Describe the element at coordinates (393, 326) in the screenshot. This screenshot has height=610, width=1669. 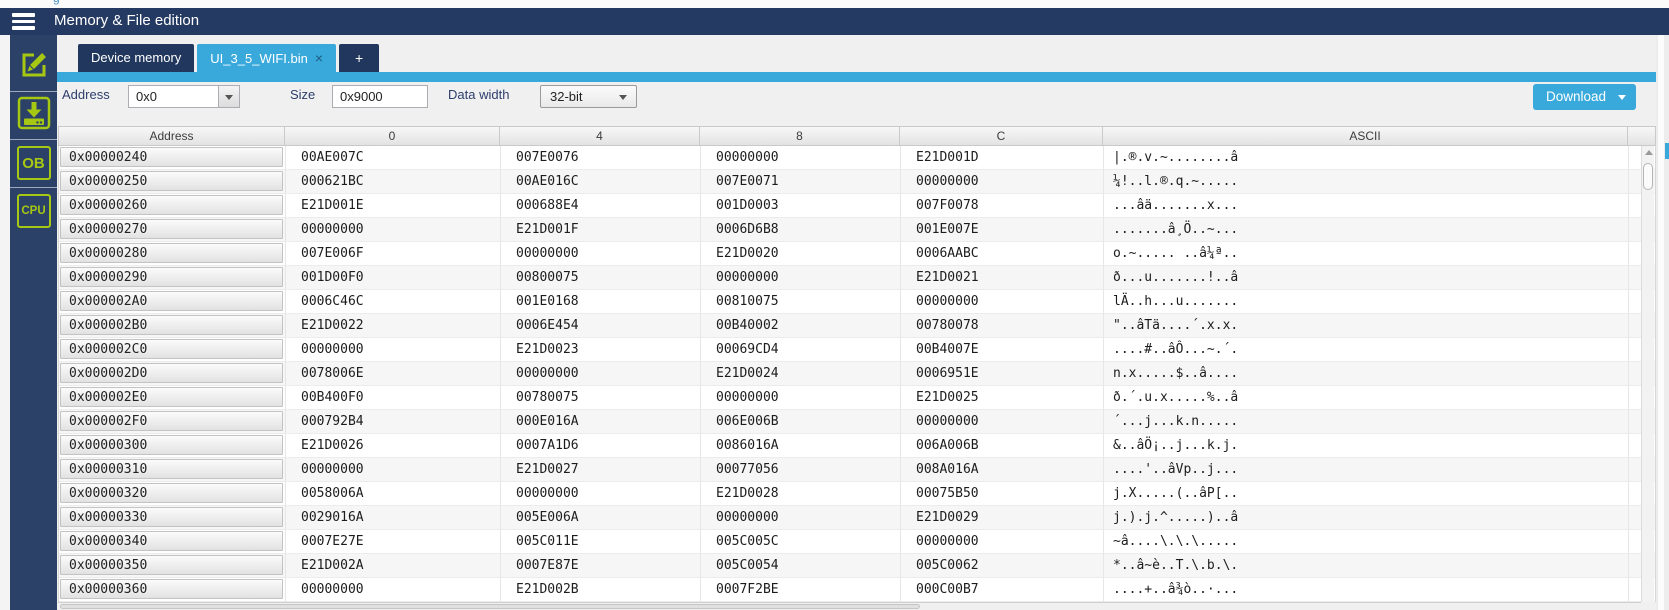
I see `hex-value-cell: E21D0022` at that location.